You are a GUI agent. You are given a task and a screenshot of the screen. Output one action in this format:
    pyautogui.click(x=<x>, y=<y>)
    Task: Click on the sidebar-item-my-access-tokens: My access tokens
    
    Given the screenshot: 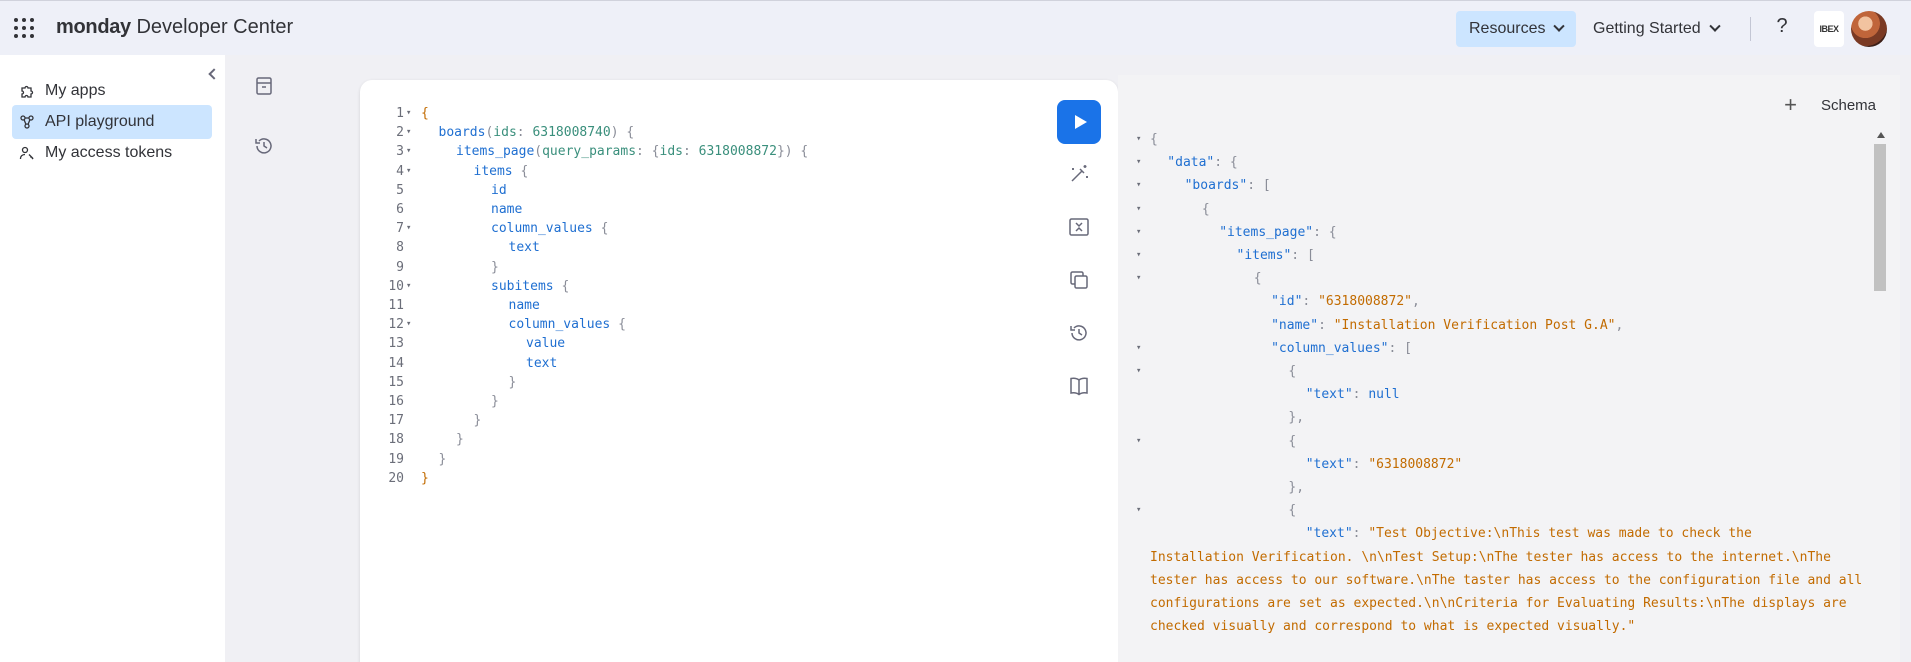 What is the action you would take?
    pyautogui.click(x=112, y=153)
    